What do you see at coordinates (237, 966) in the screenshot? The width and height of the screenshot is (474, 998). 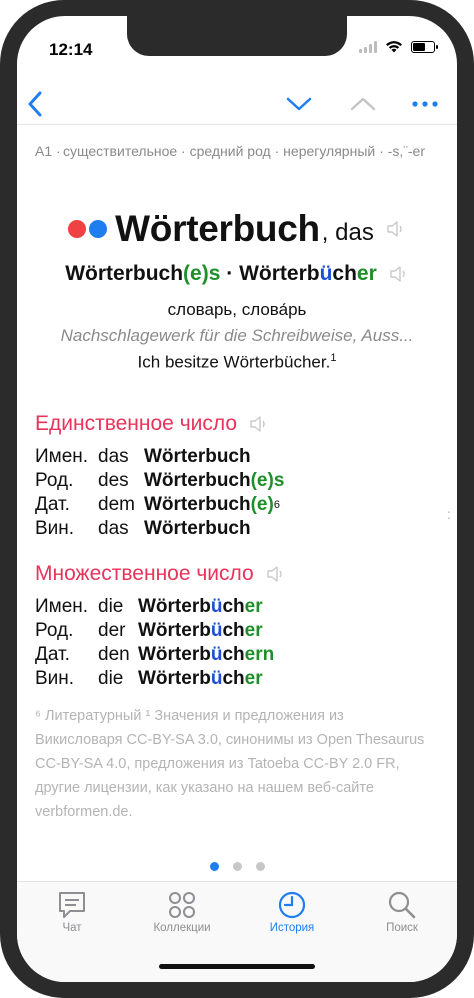 I see `home-indicator` at bounding box center [237, 966].